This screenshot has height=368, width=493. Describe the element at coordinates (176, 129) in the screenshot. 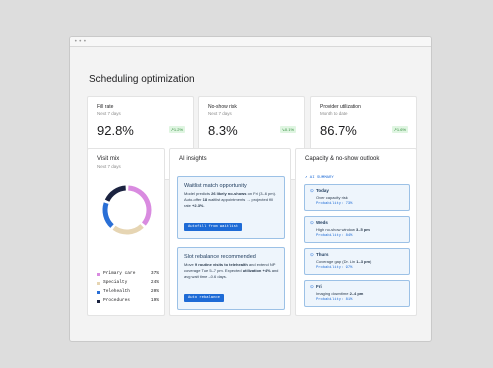

I see `kpi-delta-badge: ↗1.2%` at that location.